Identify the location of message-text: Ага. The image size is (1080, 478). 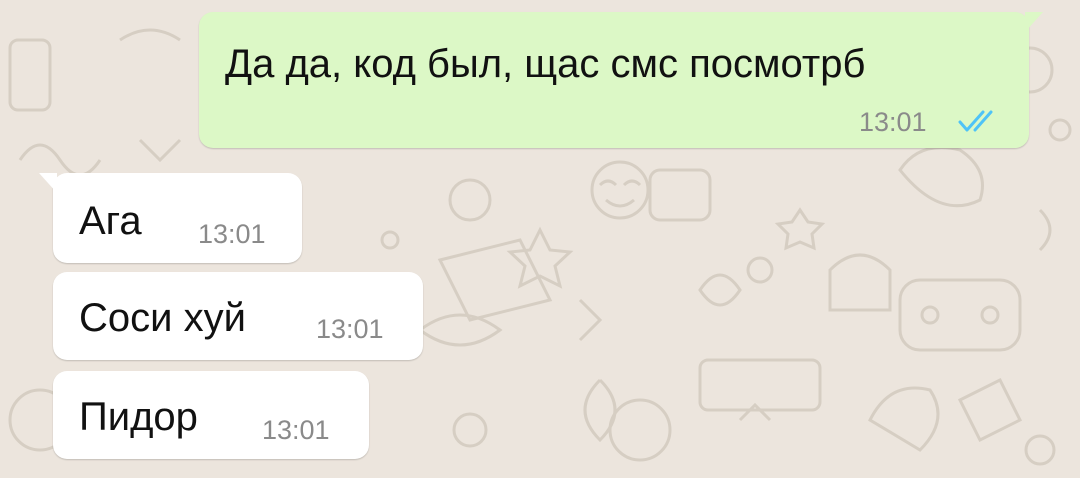
(110, 221).